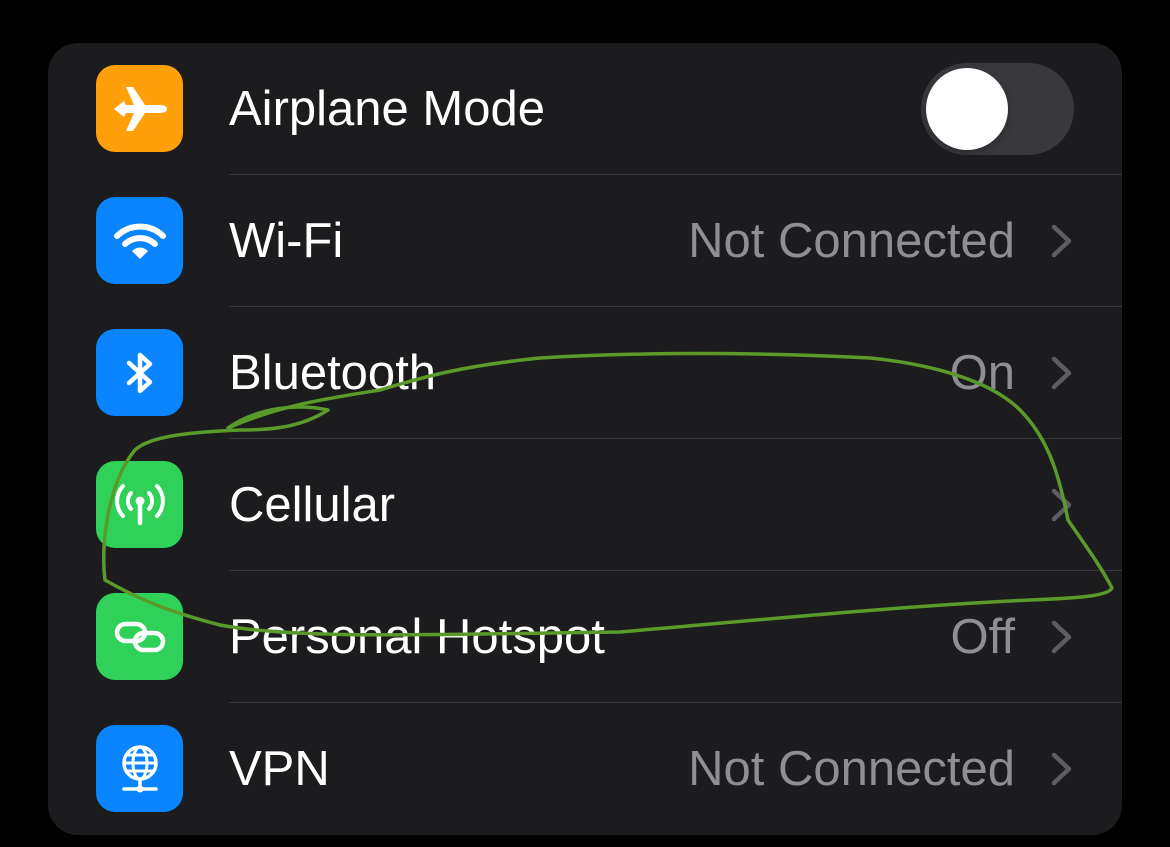  I want to click on settings-row-personal-hotspot: Personal Hotspot Off, so click(585, 637).